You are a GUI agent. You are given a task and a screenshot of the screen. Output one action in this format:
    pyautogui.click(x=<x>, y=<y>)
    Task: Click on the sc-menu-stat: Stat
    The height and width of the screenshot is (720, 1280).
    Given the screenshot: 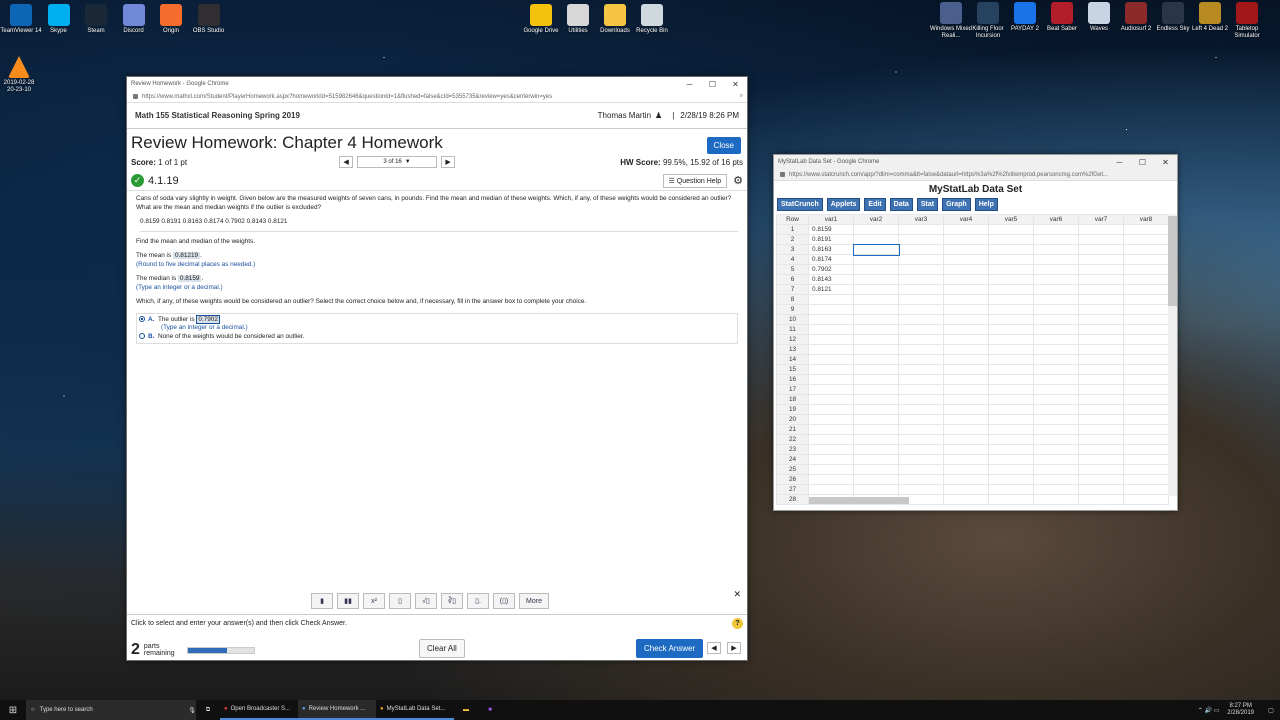 What is the action you would take?
    pyautogui.click(x=927, y=204)
    